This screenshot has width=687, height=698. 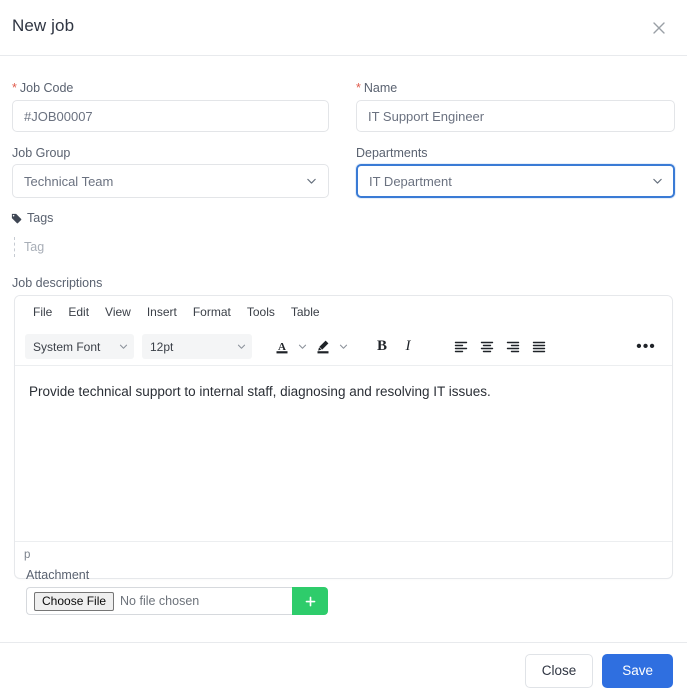 I want to click on highlight-color-icon, so click(x=323, y=347).